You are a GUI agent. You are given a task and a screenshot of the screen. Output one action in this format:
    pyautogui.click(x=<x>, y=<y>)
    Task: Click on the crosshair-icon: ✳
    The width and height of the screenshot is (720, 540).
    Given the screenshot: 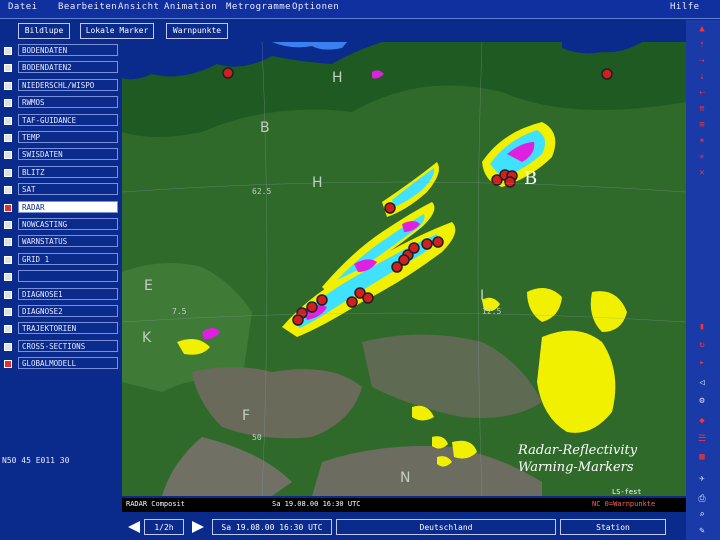 What is the action you would take?
    pyautogui.click(x=702, y=157)
    